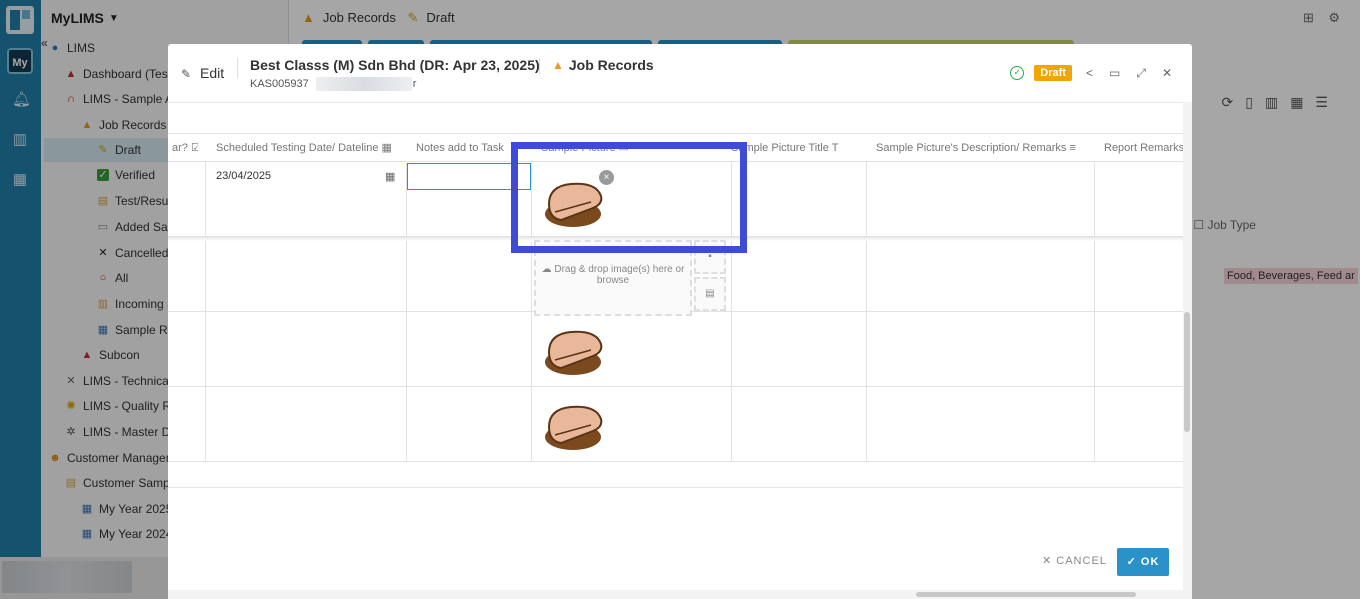  I want to click on text-icon: T, so click(835, 148).